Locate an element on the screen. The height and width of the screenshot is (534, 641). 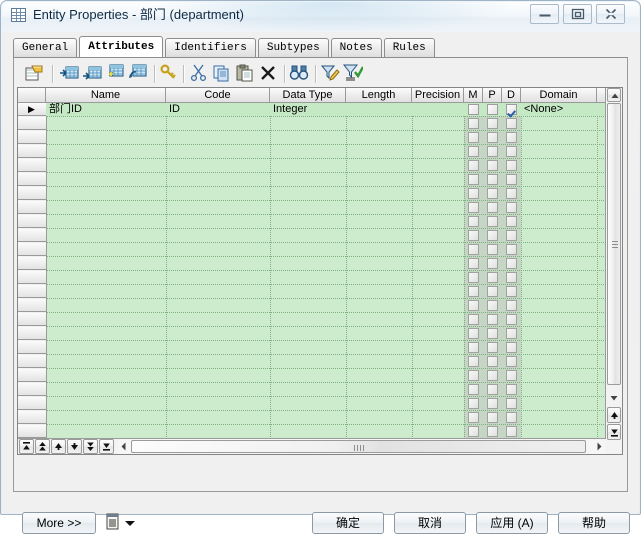
column-header-precision: Precision is located at coordinates (438, 95).